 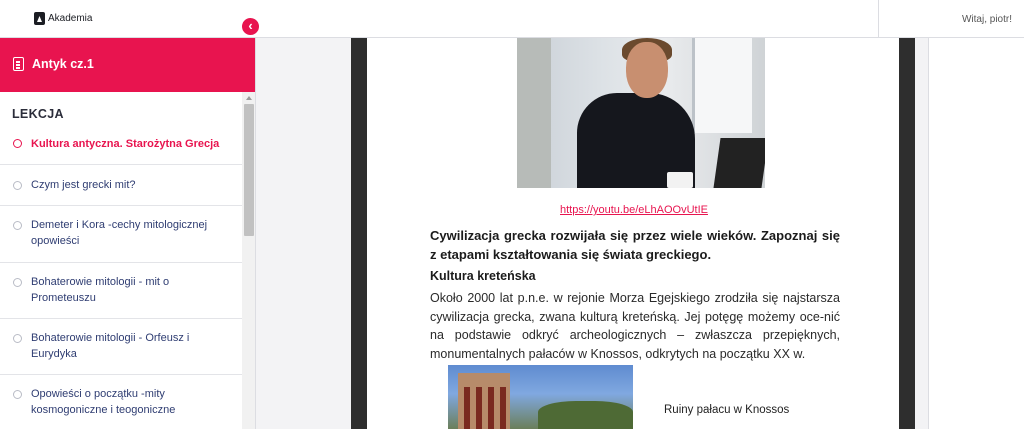 What do you see at coordinates (248, 260) in the screenshot?
I see `sidebar-scrollbar` at bounding box center [248, 260].